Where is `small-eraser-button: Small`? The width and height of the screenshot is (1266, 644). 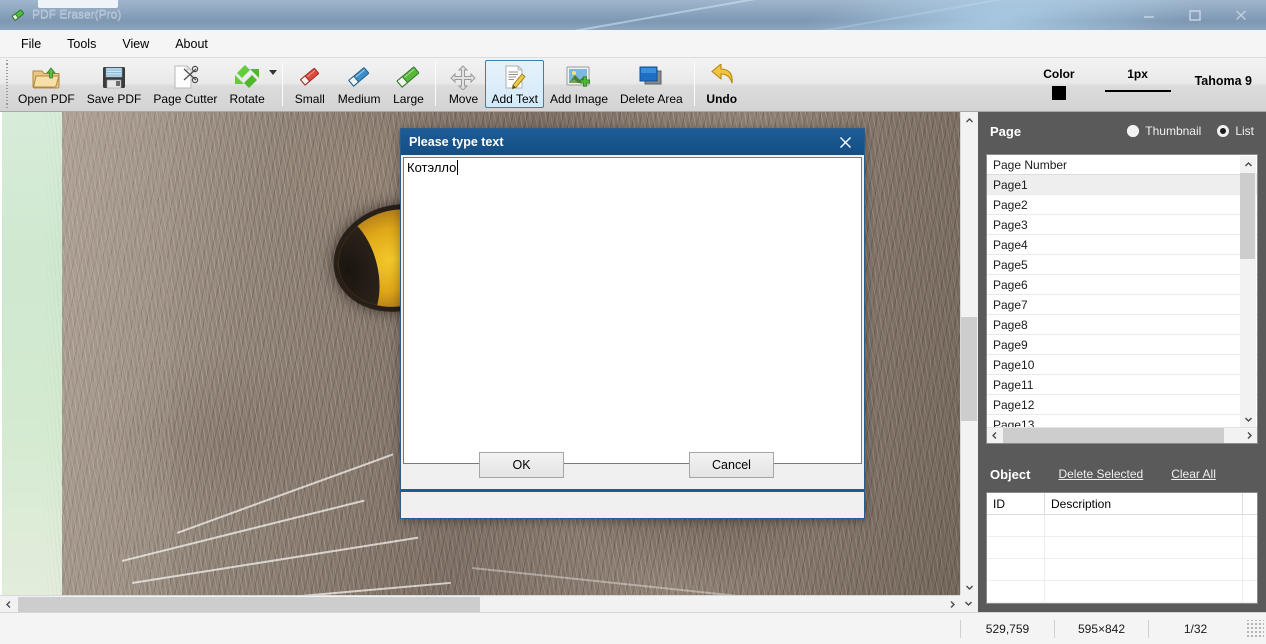
small-eraser-button: Small is located at coordinates (310, 84).